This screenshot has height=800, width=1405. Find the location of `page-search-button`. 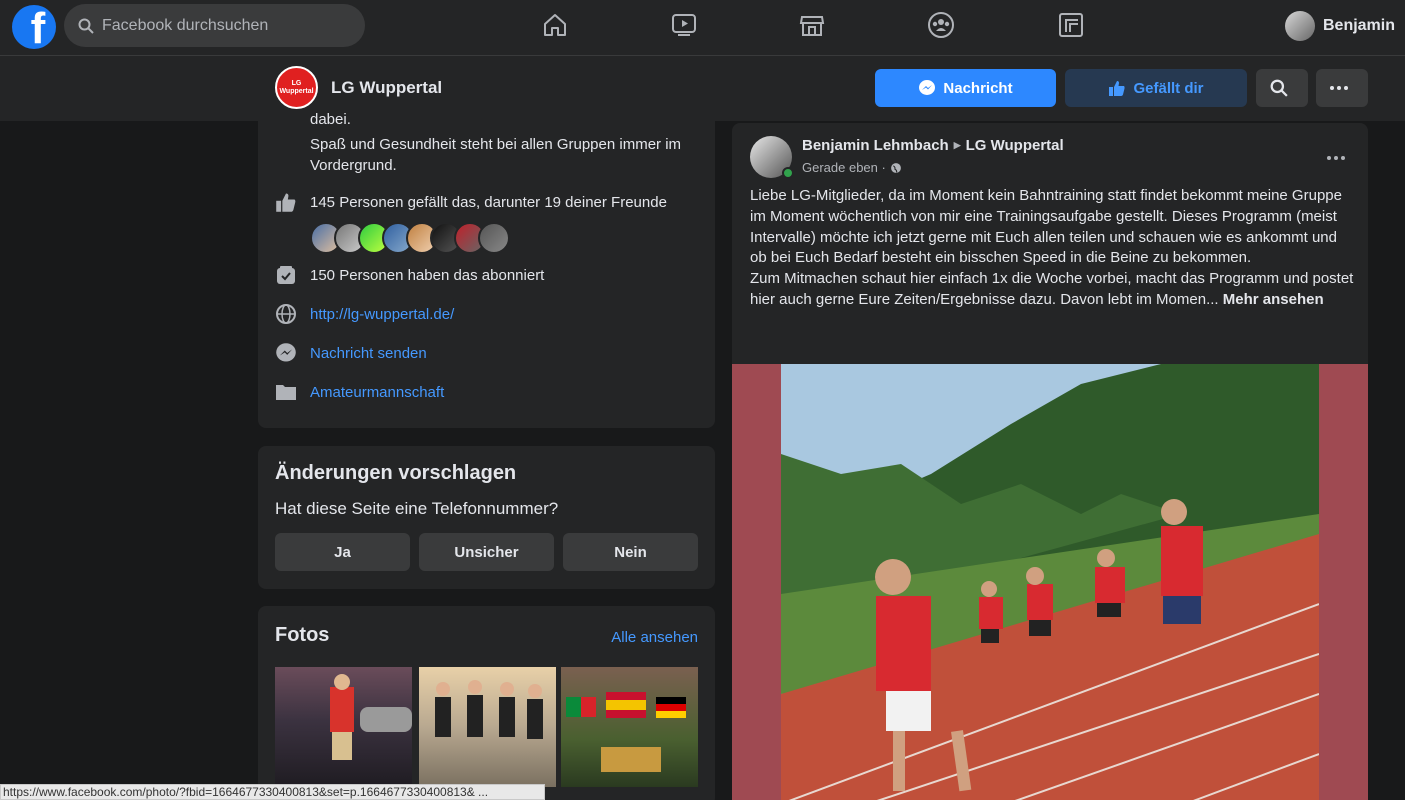

page-search-button is located at coordinates (1282, 88).